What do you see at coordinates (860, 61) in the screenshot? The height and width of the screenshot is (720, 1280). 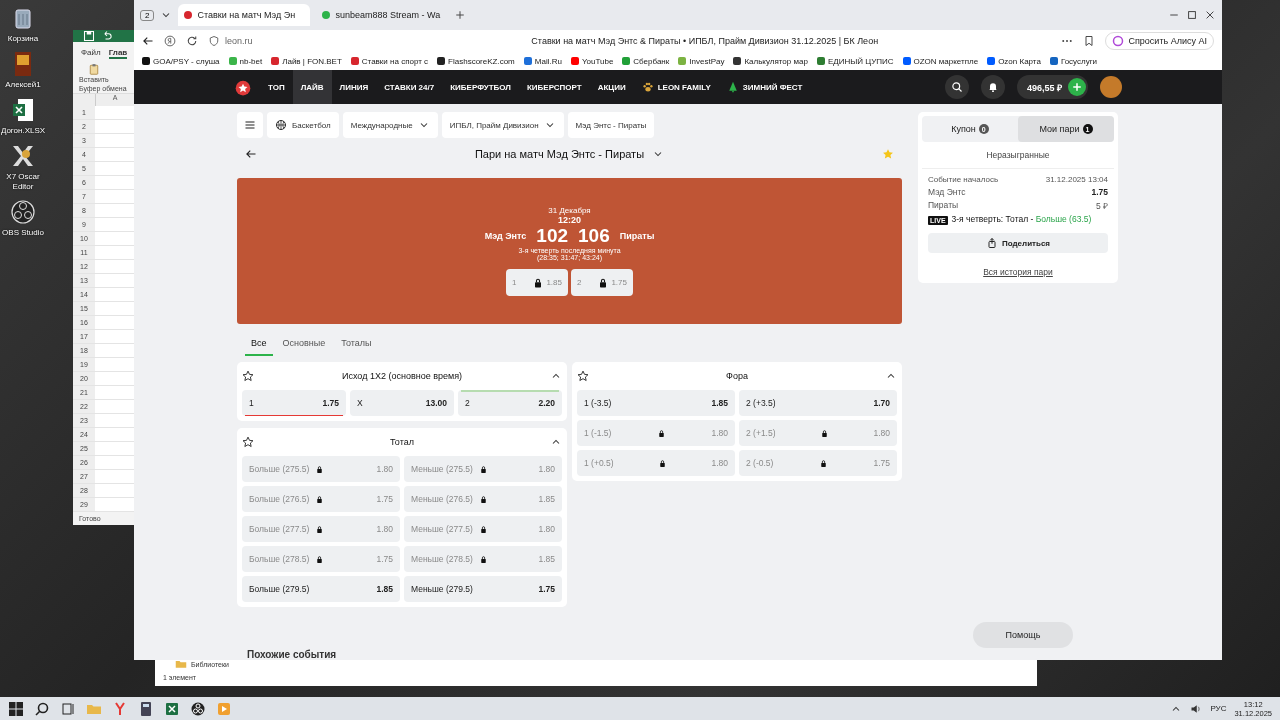 I see `bookmark-link: ЕДИНЫЙ ЦУПИС` at bounding box center [860, 61].